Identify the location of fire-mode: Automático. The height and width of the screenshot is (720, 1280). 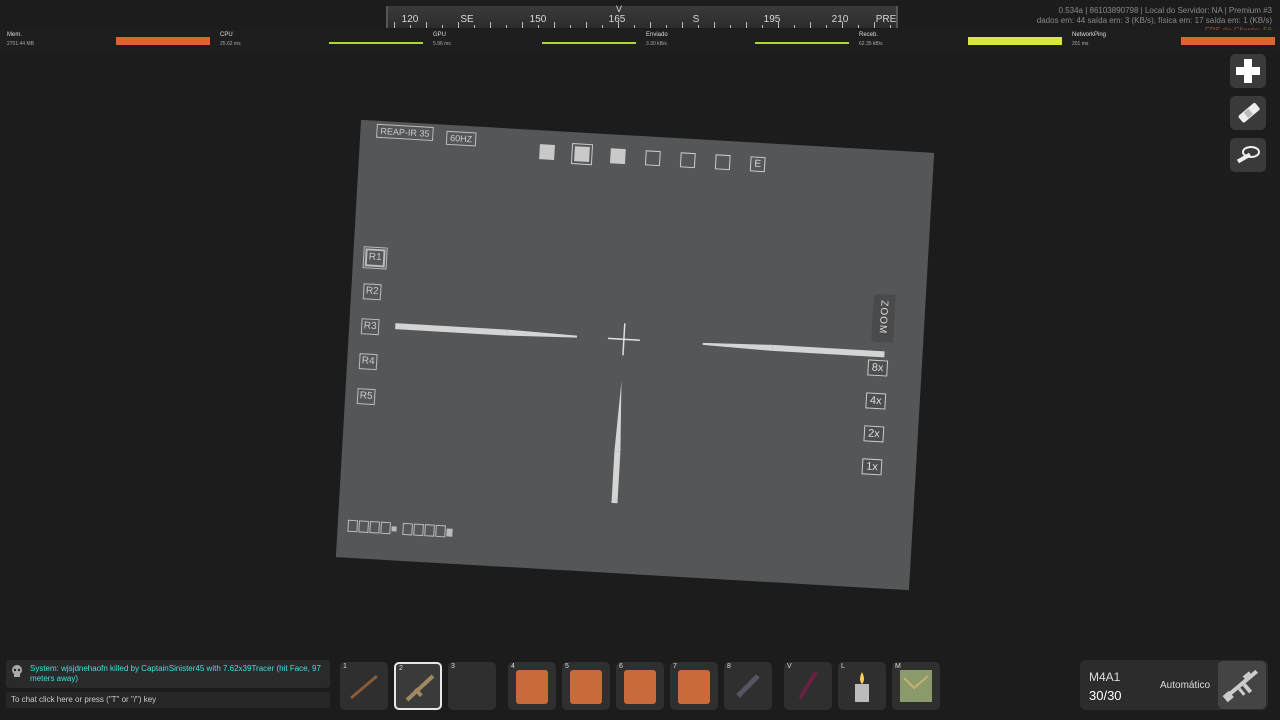
(1185, 685).